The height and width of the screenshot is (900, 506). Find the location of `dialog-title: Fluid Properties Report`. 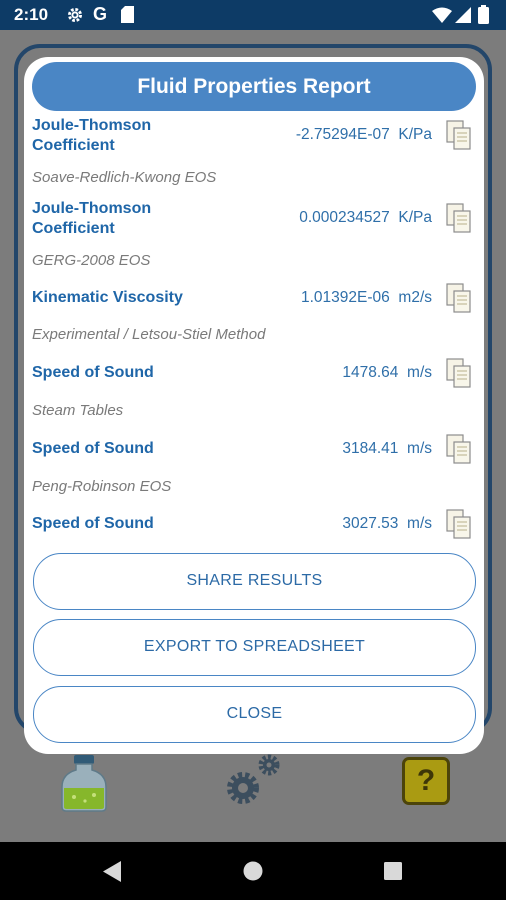

dialog-title: Fluid Properties Report is located at coordinates (254, 86).